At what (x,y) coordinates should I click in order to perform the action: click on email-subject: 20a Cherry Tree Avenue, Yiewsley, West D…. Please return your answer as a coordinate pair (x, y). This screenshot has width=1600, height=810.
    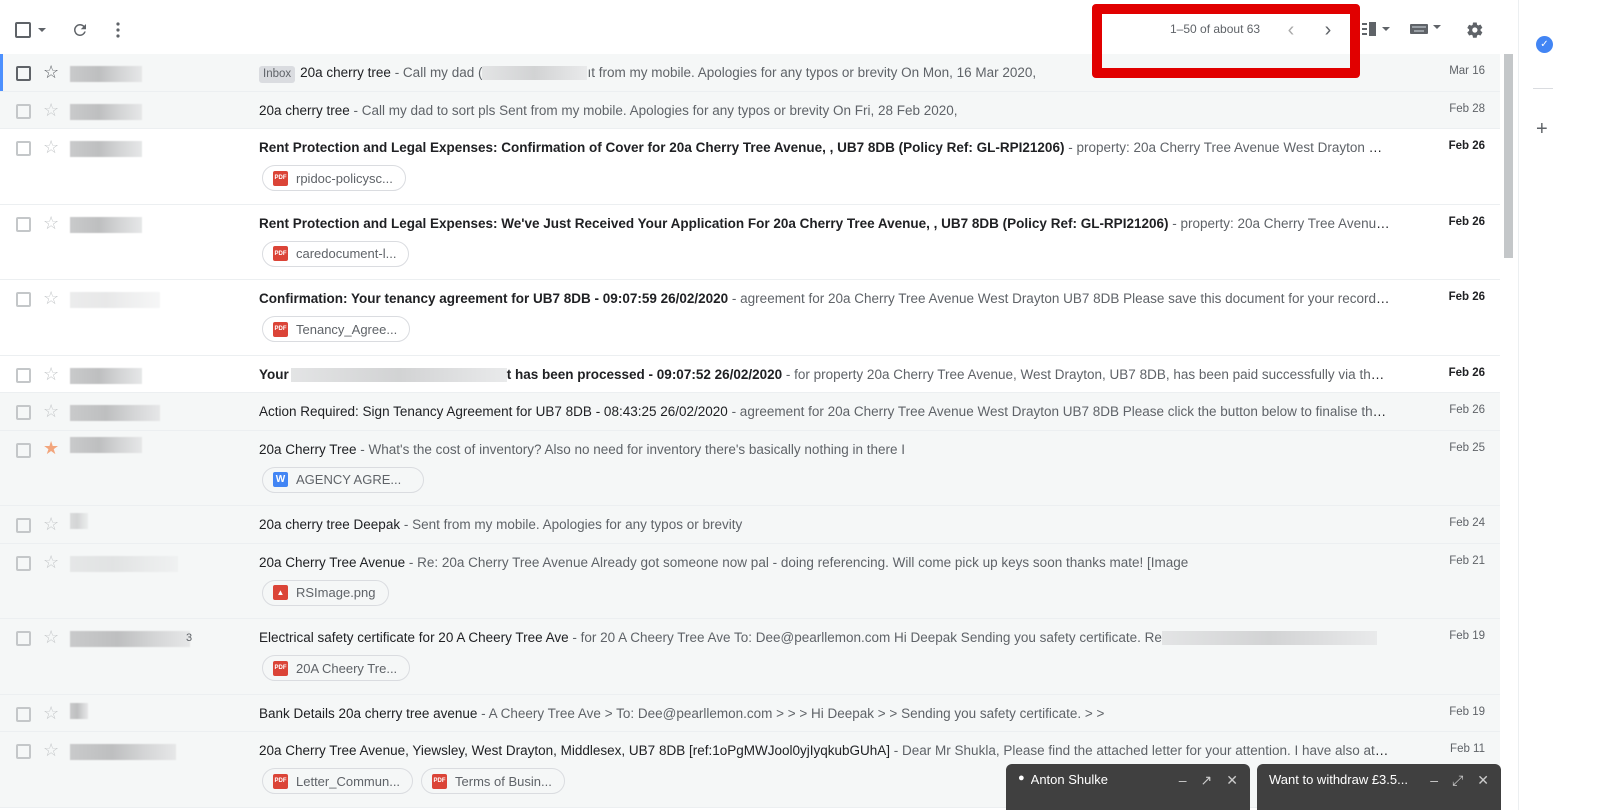
    Looking at the image, I should click on (575, 750).